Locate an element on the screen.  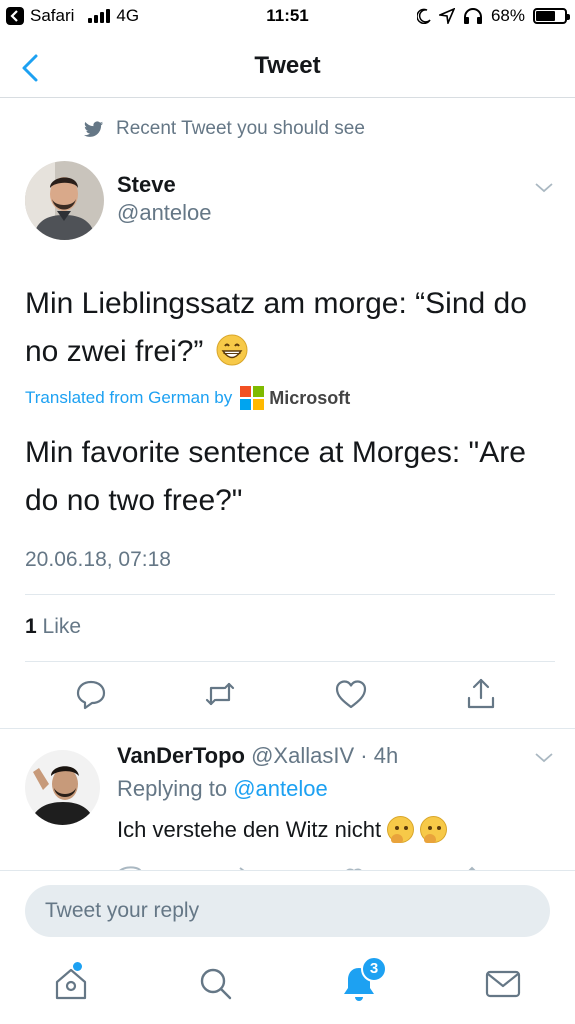
share-icon is located at coordinates (481, 694).